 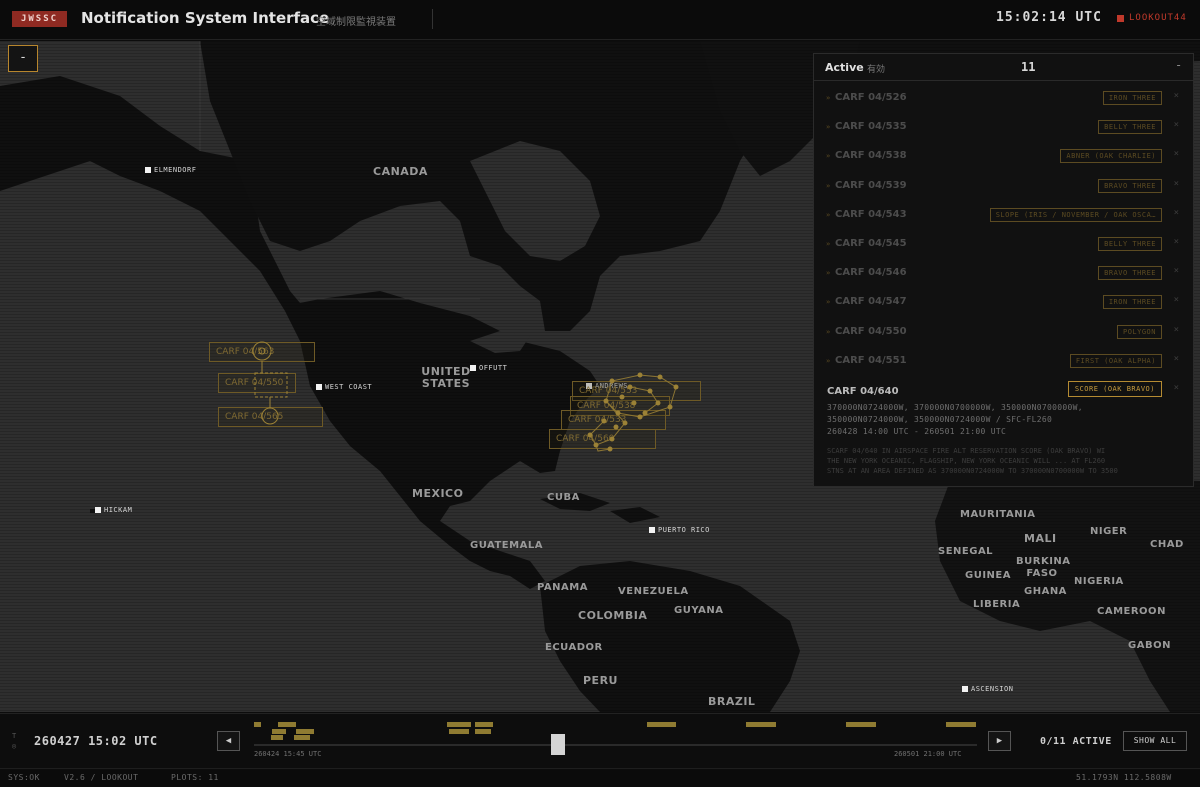 I want to click on timeline-prev-button: ◀, so click(x=228, y=741).